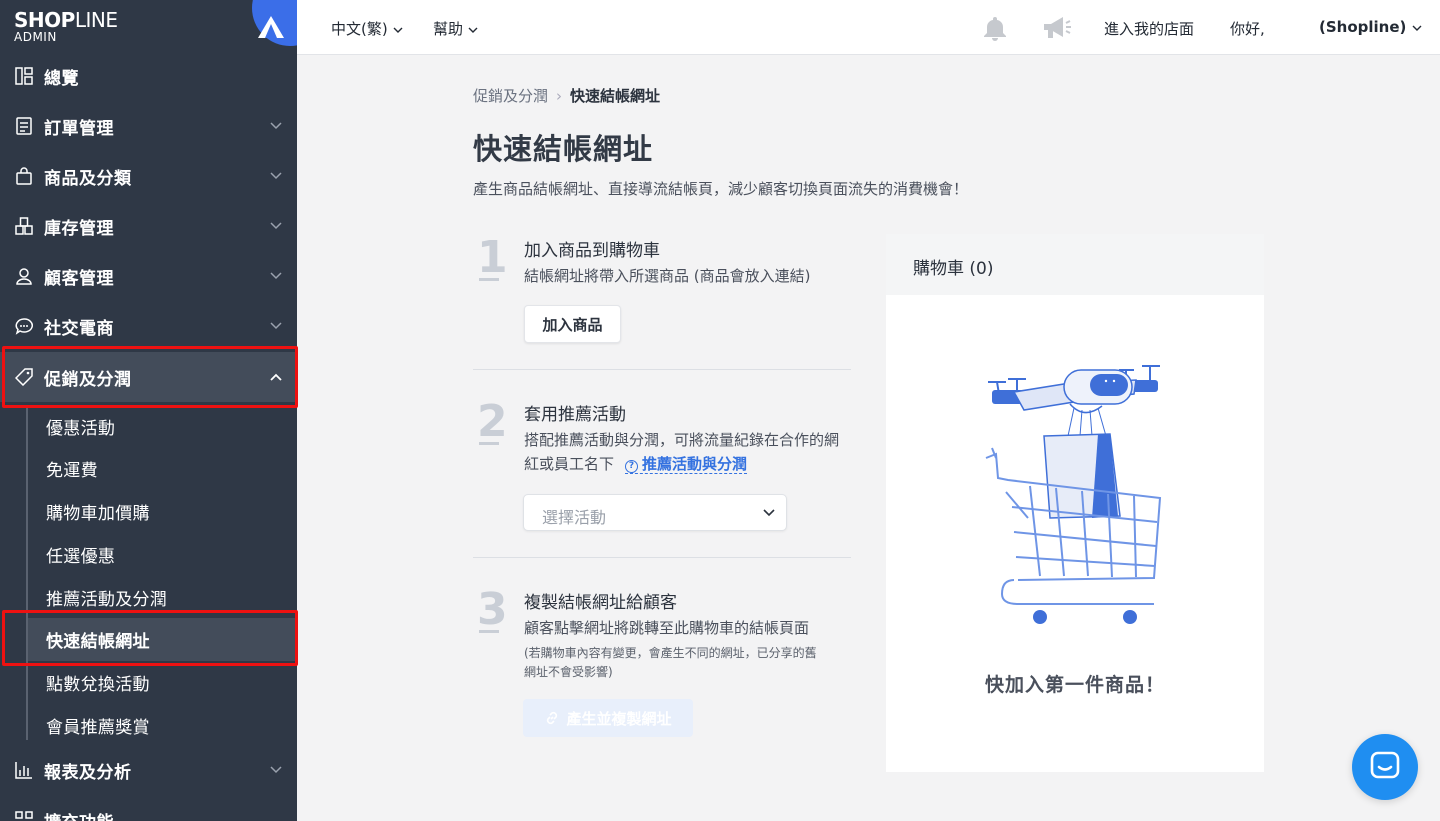  Describe the element at coordinates (995, 28) in the screenshot. I see `bell-icon` at that location.